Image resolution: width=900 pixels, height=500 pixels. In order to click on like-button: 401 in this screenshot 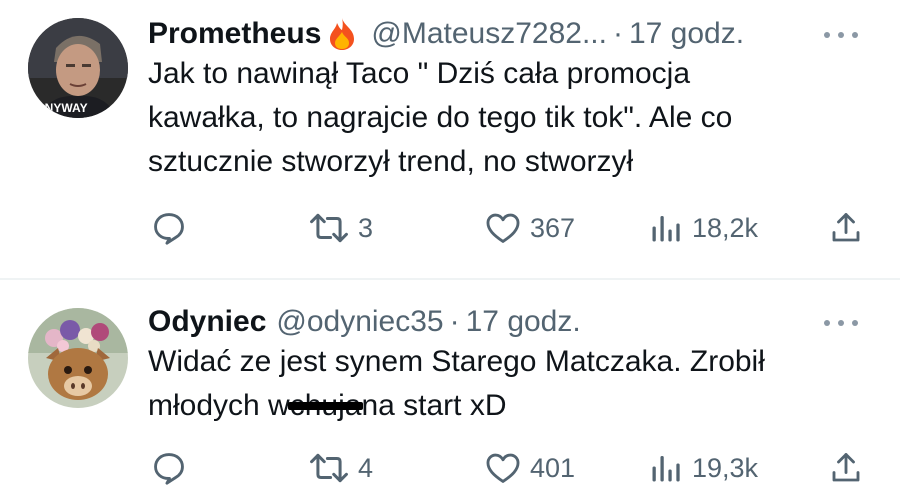, I will do `click(529, 468)`.